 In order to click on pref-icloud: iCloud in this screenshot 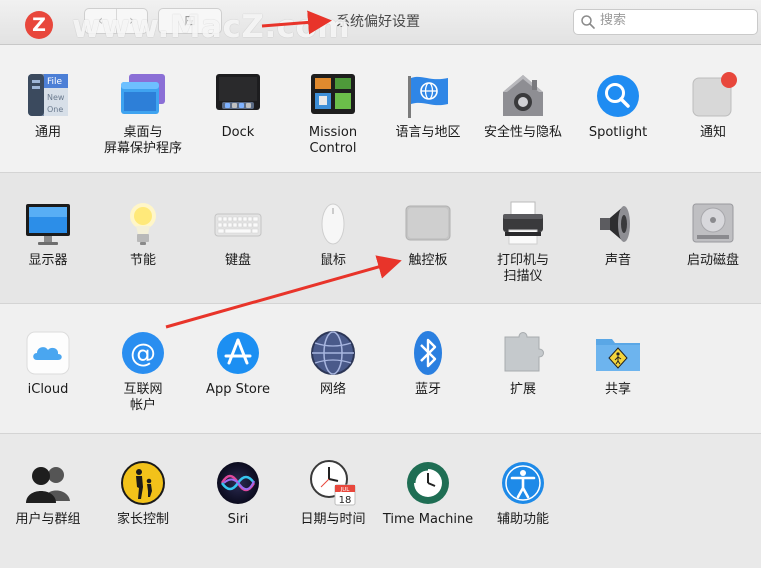, I will do `click(48, 363)`.